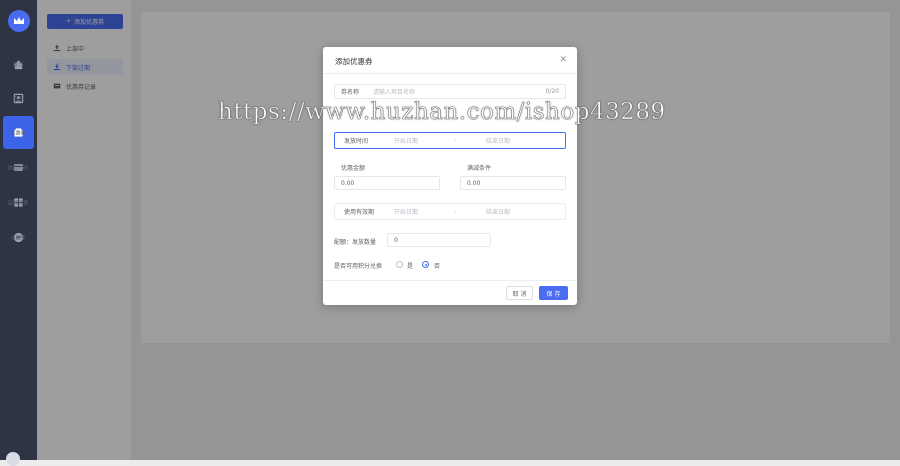 Image resolution: width=900 pixels, height=466 pixels. I want to click on issue-end-date: 结束日期, so click(498, 140).